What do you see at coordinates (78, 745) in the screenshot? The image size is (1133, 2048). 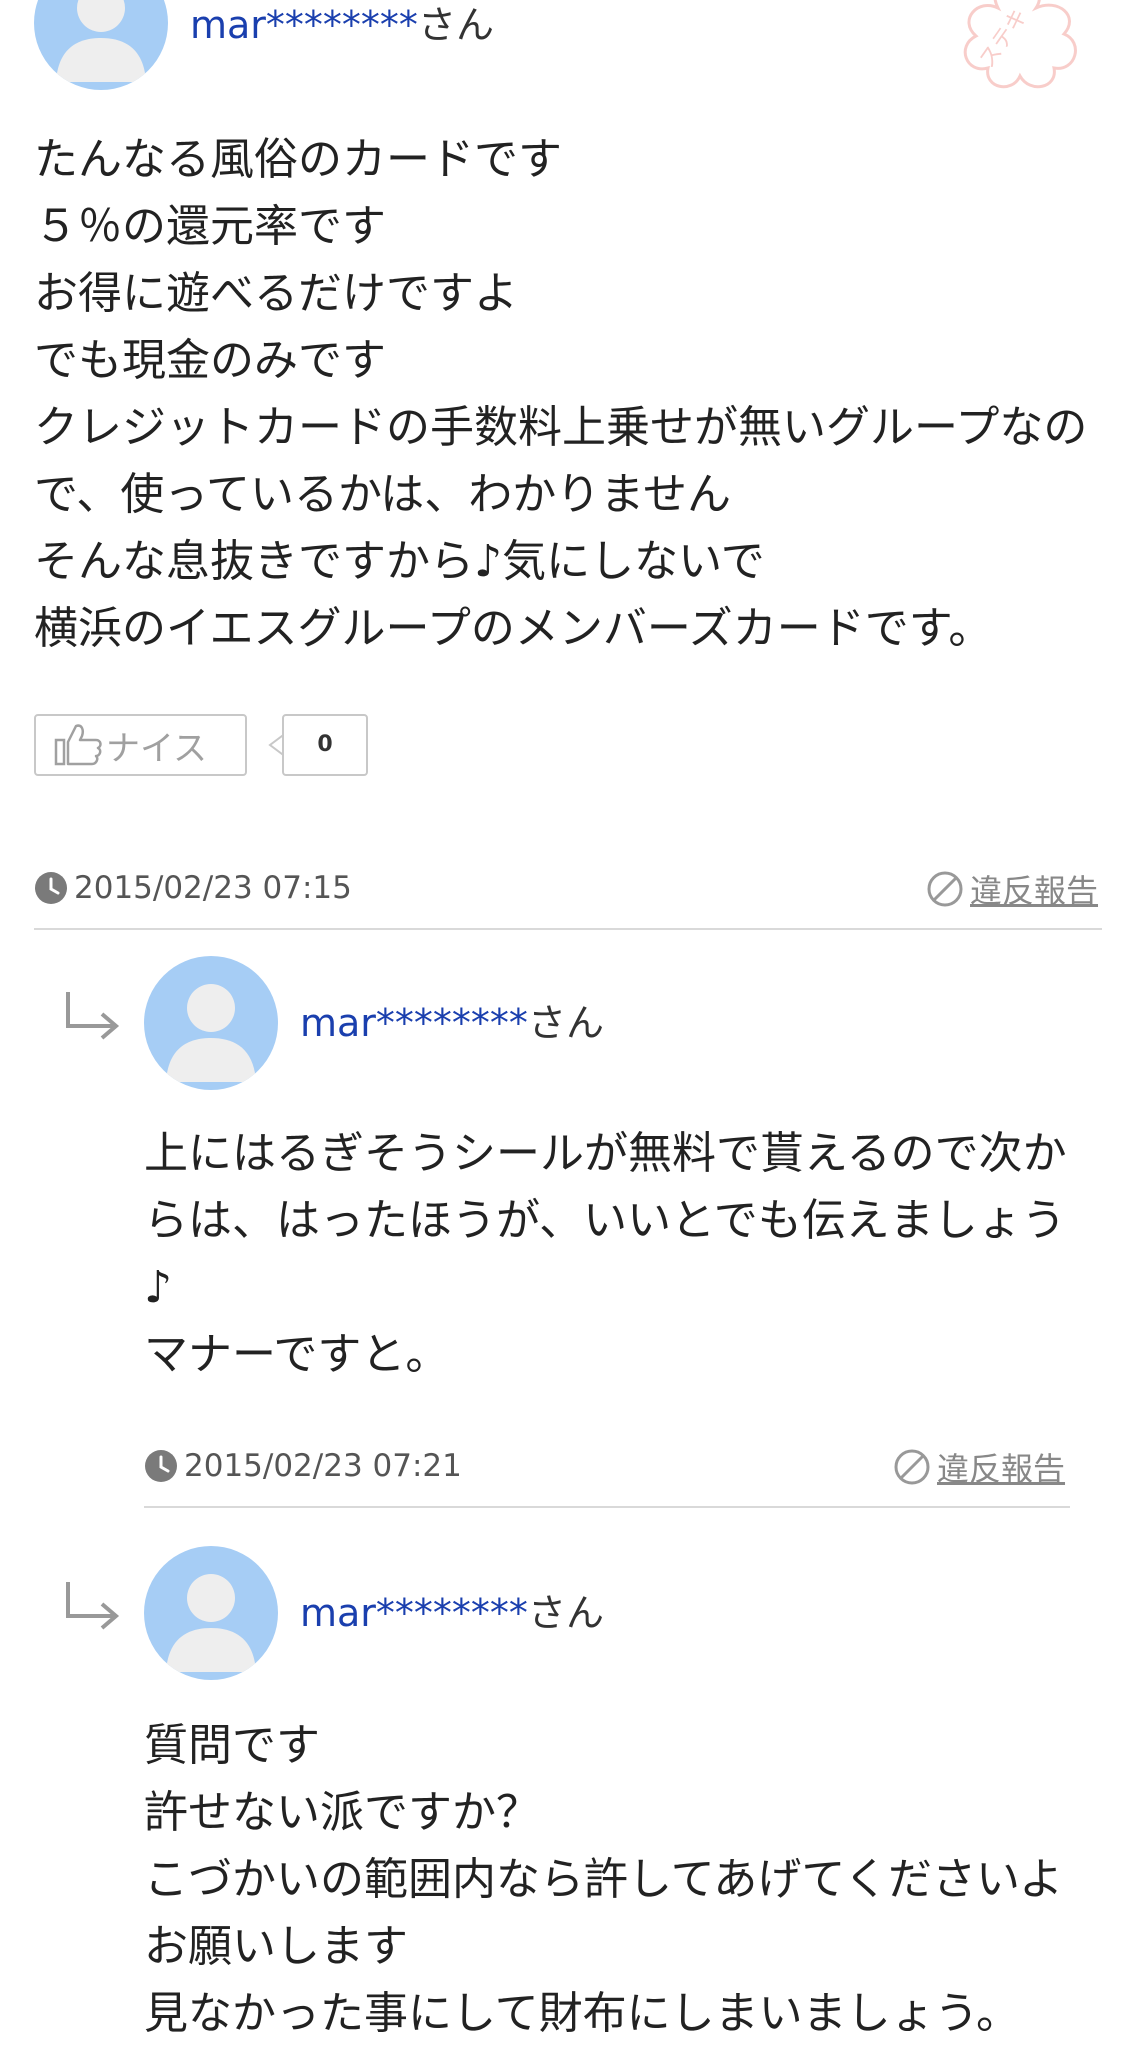 I see `thumbs-up-icon` at bounding box center [78, 745].